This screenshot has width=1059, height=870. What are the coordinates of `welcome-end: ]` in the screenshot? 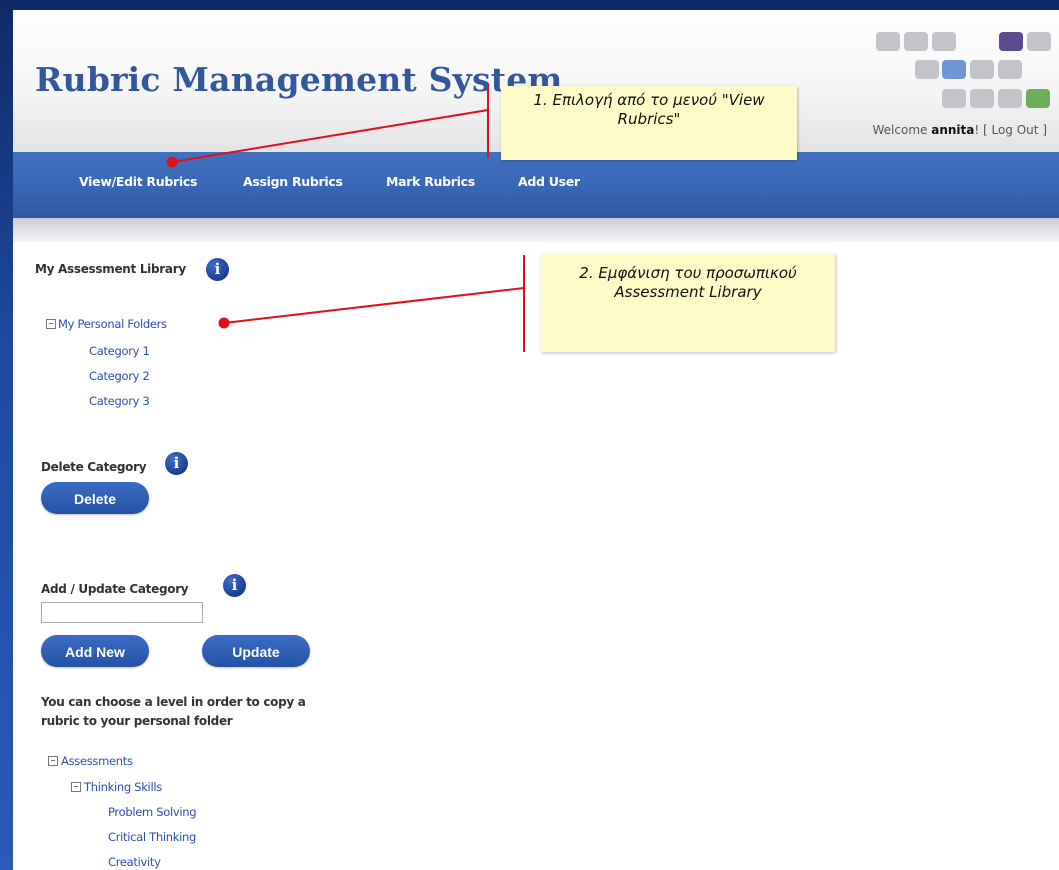 It's located at (1042, 130).